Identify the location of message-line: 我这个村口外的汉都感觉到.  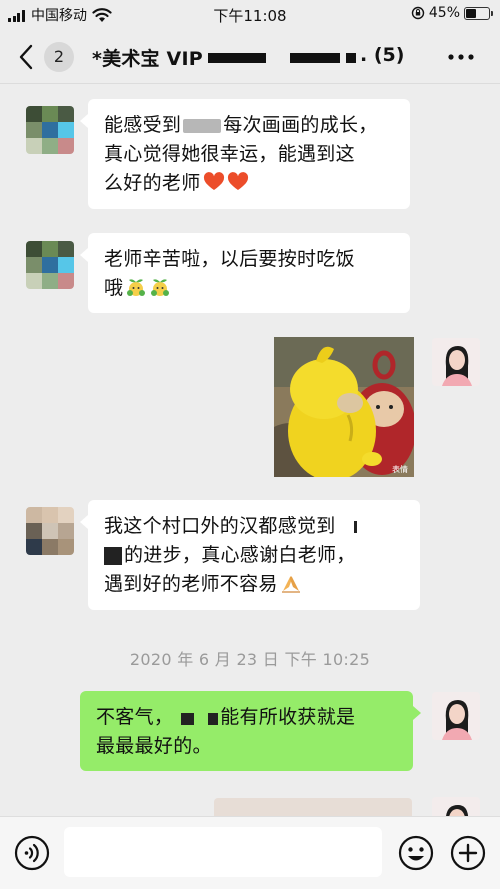
(254, 526).